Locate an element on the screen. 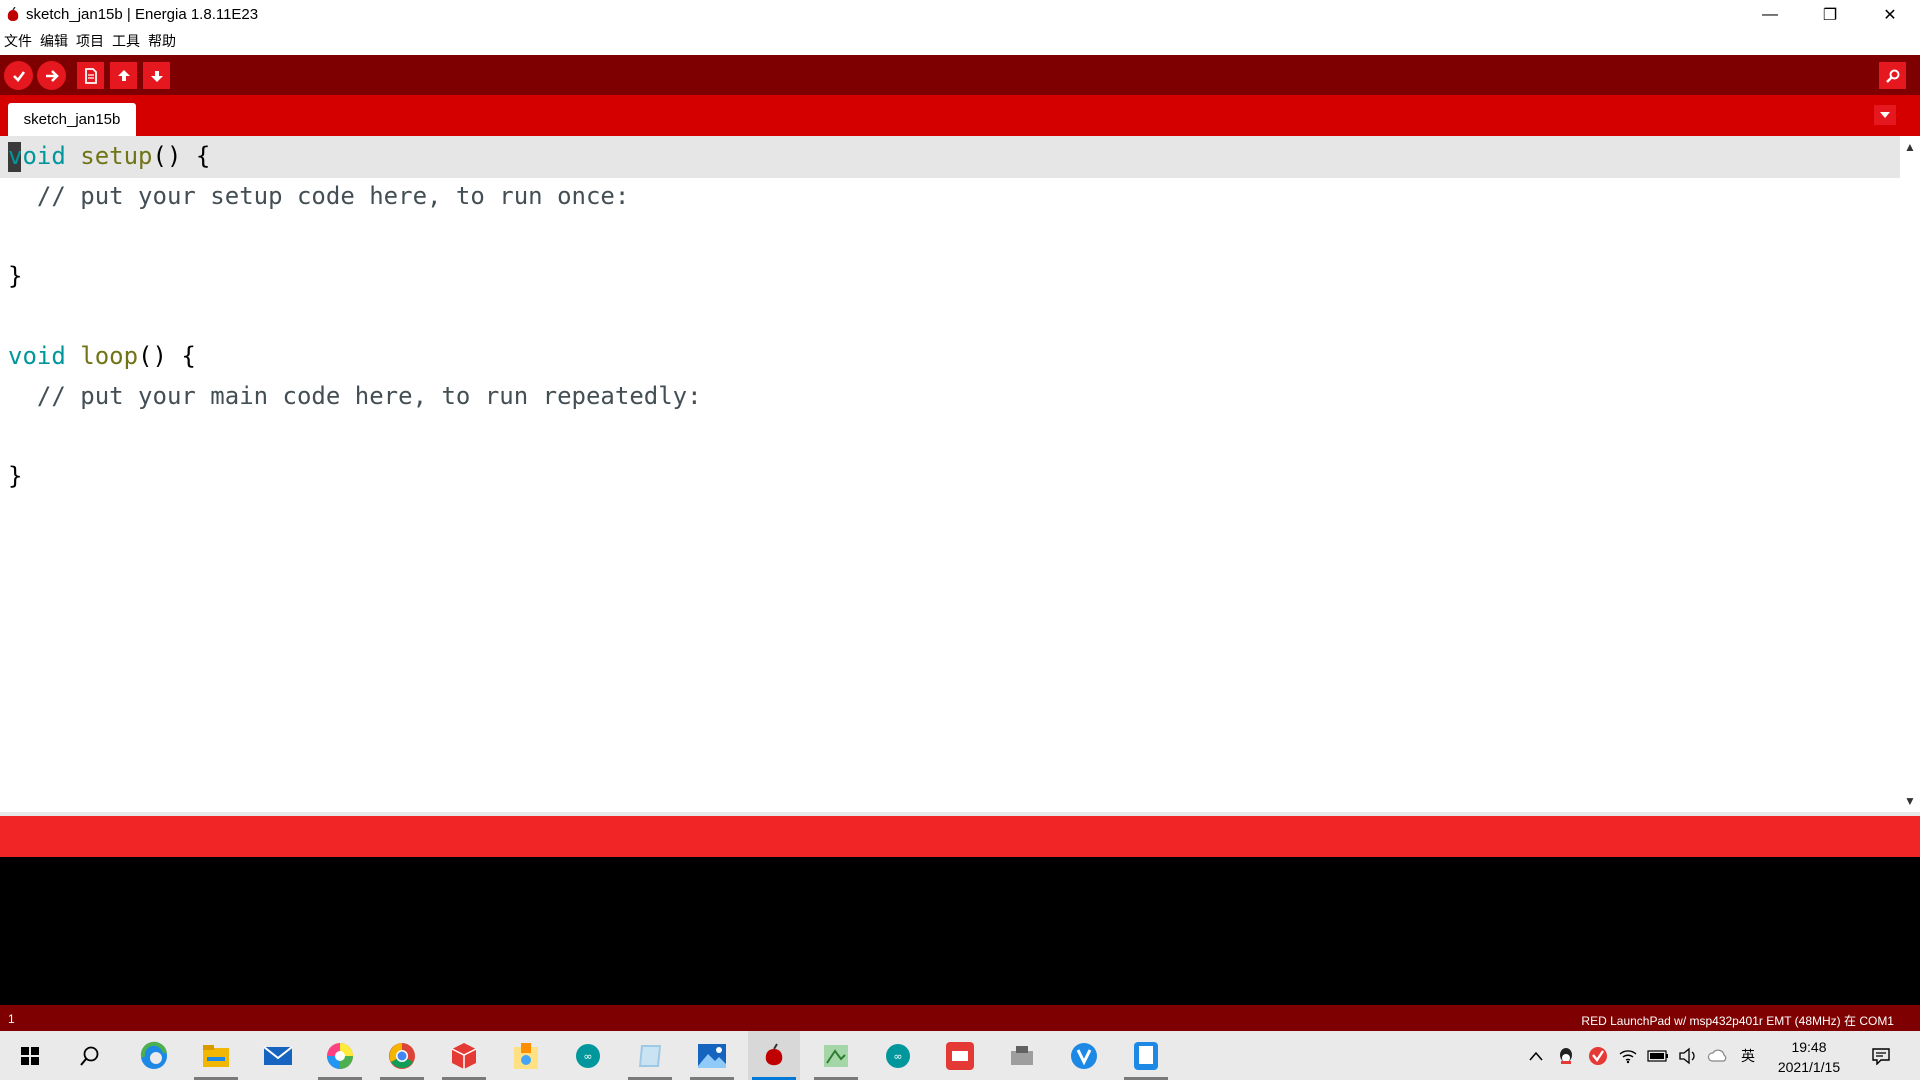 Image resolution: width=1920 pixels, height=1080 pixels. tray-ime: 英 is located at coordinates (1748, 1055).